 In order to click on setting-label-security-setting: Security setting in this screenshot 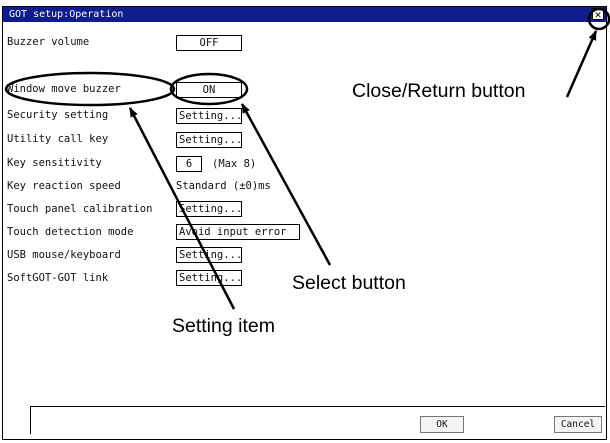, I will do `click(58, 115)`.